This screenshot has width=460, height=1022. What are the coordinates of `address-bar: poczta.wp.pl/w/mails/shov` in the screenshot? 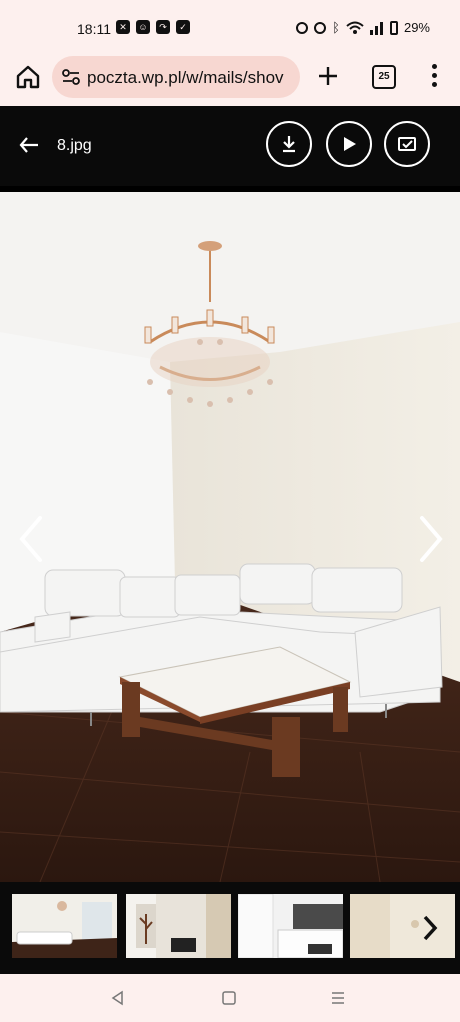 It's located at (176, 77).